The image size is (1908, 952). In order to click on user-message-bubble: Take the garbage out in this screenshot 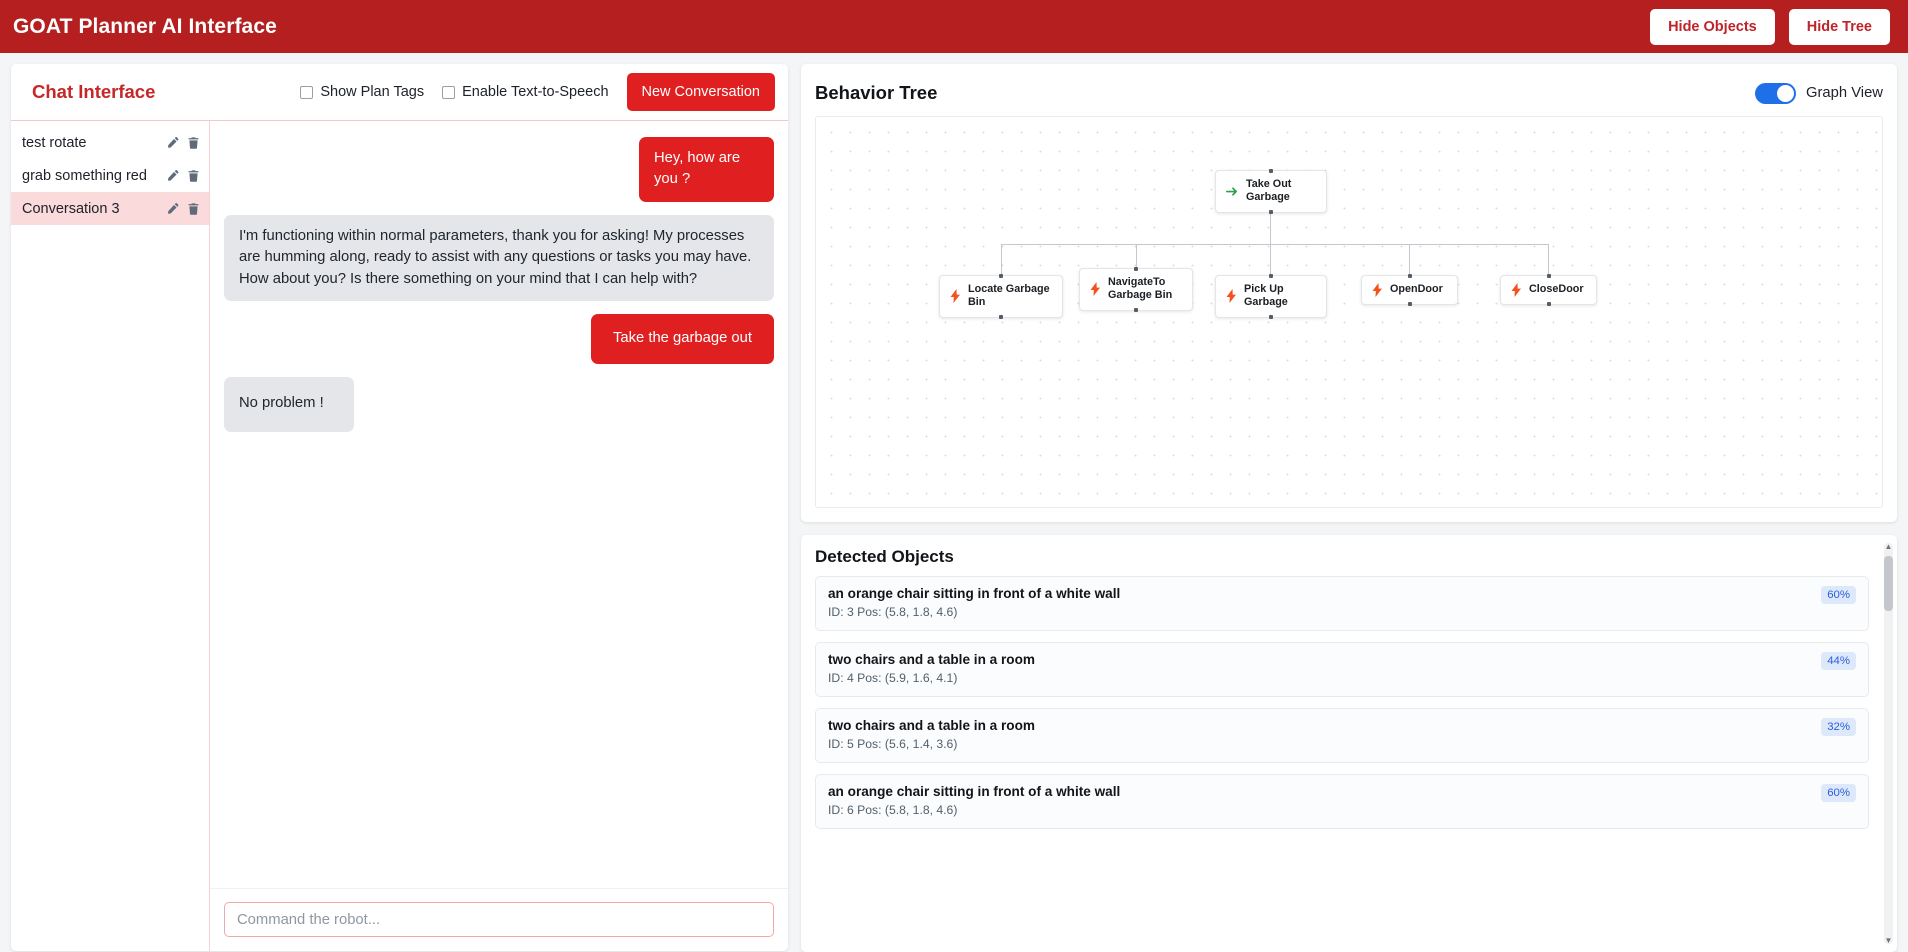, I will do `click(682, 339)`.